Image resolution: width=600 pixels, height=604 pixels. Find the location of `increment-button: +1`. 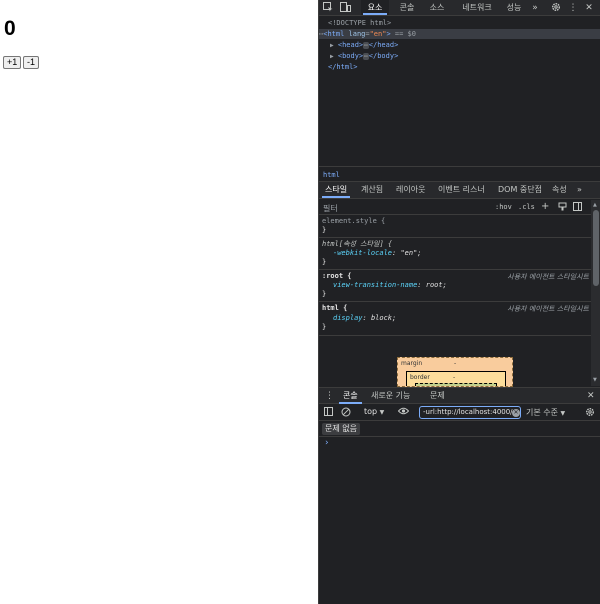

increment-button: +1 is located at coordinates (12, 62).